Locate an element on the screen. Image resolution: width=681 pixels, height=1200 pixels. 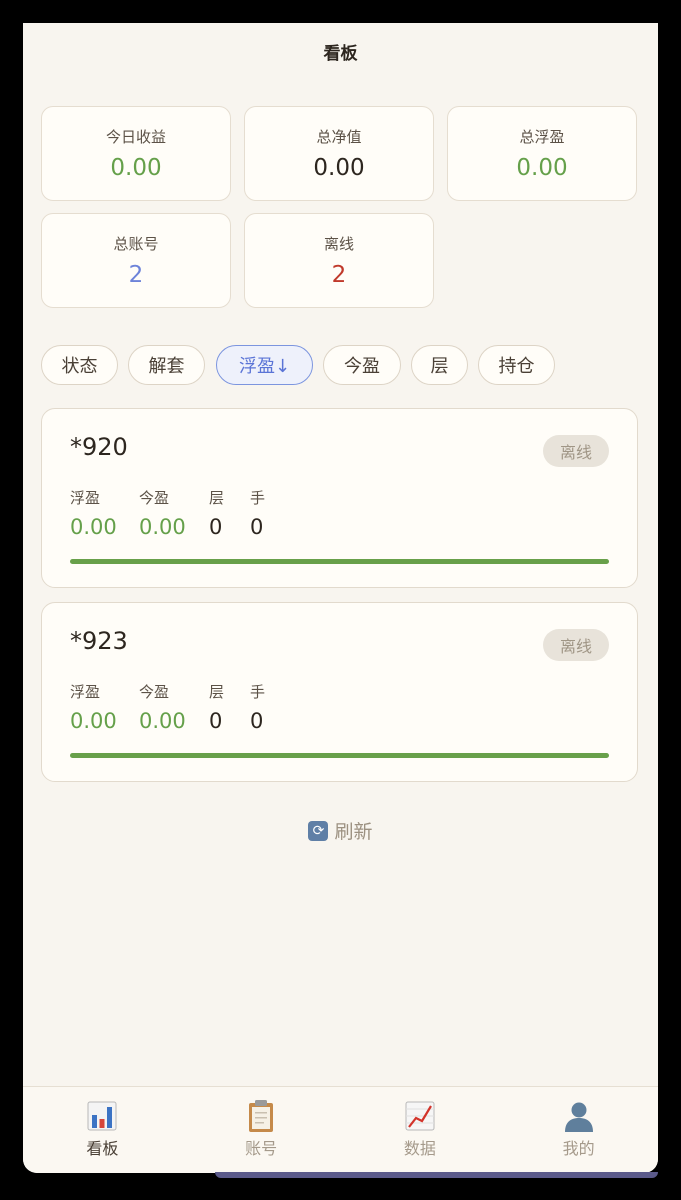
stat-label: 离线 is located at coordinates (338, 244).